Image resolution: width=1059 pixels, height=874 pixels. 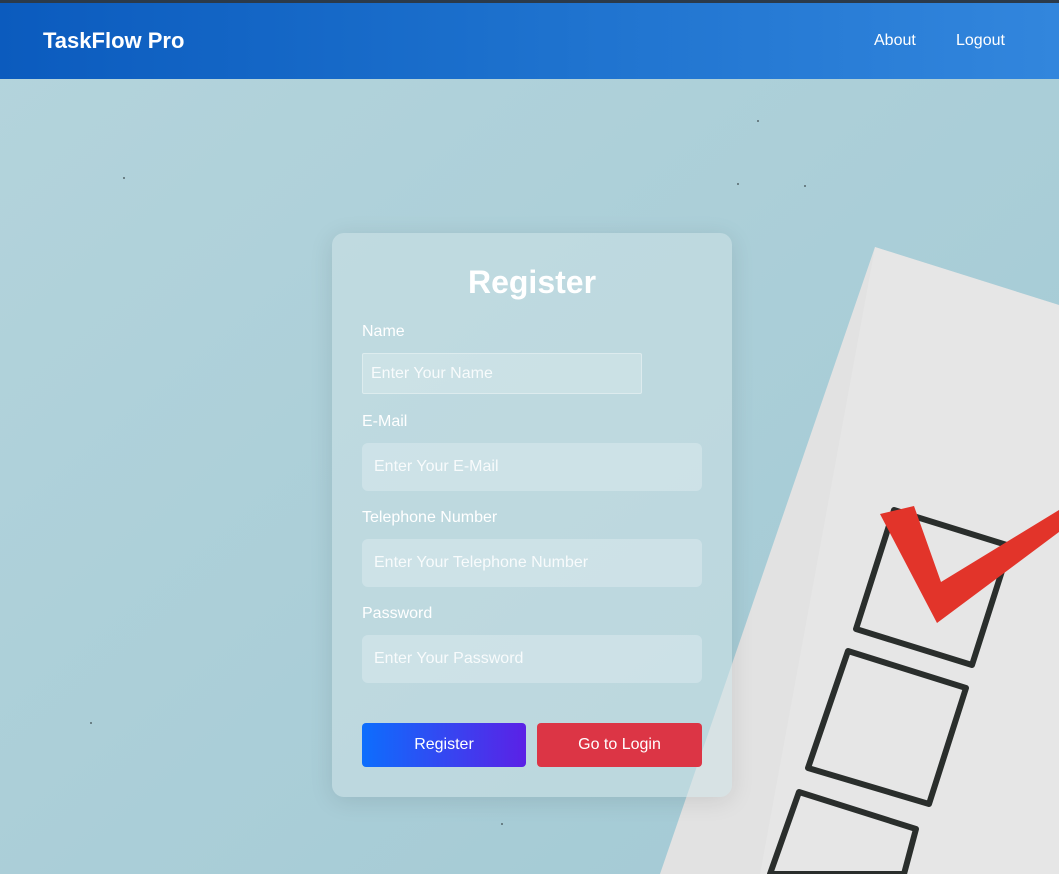 What do you see at coordinates (385, 421) in the screenshot?
I see `email-label: E-Mail` at bounding box center [385, 421].